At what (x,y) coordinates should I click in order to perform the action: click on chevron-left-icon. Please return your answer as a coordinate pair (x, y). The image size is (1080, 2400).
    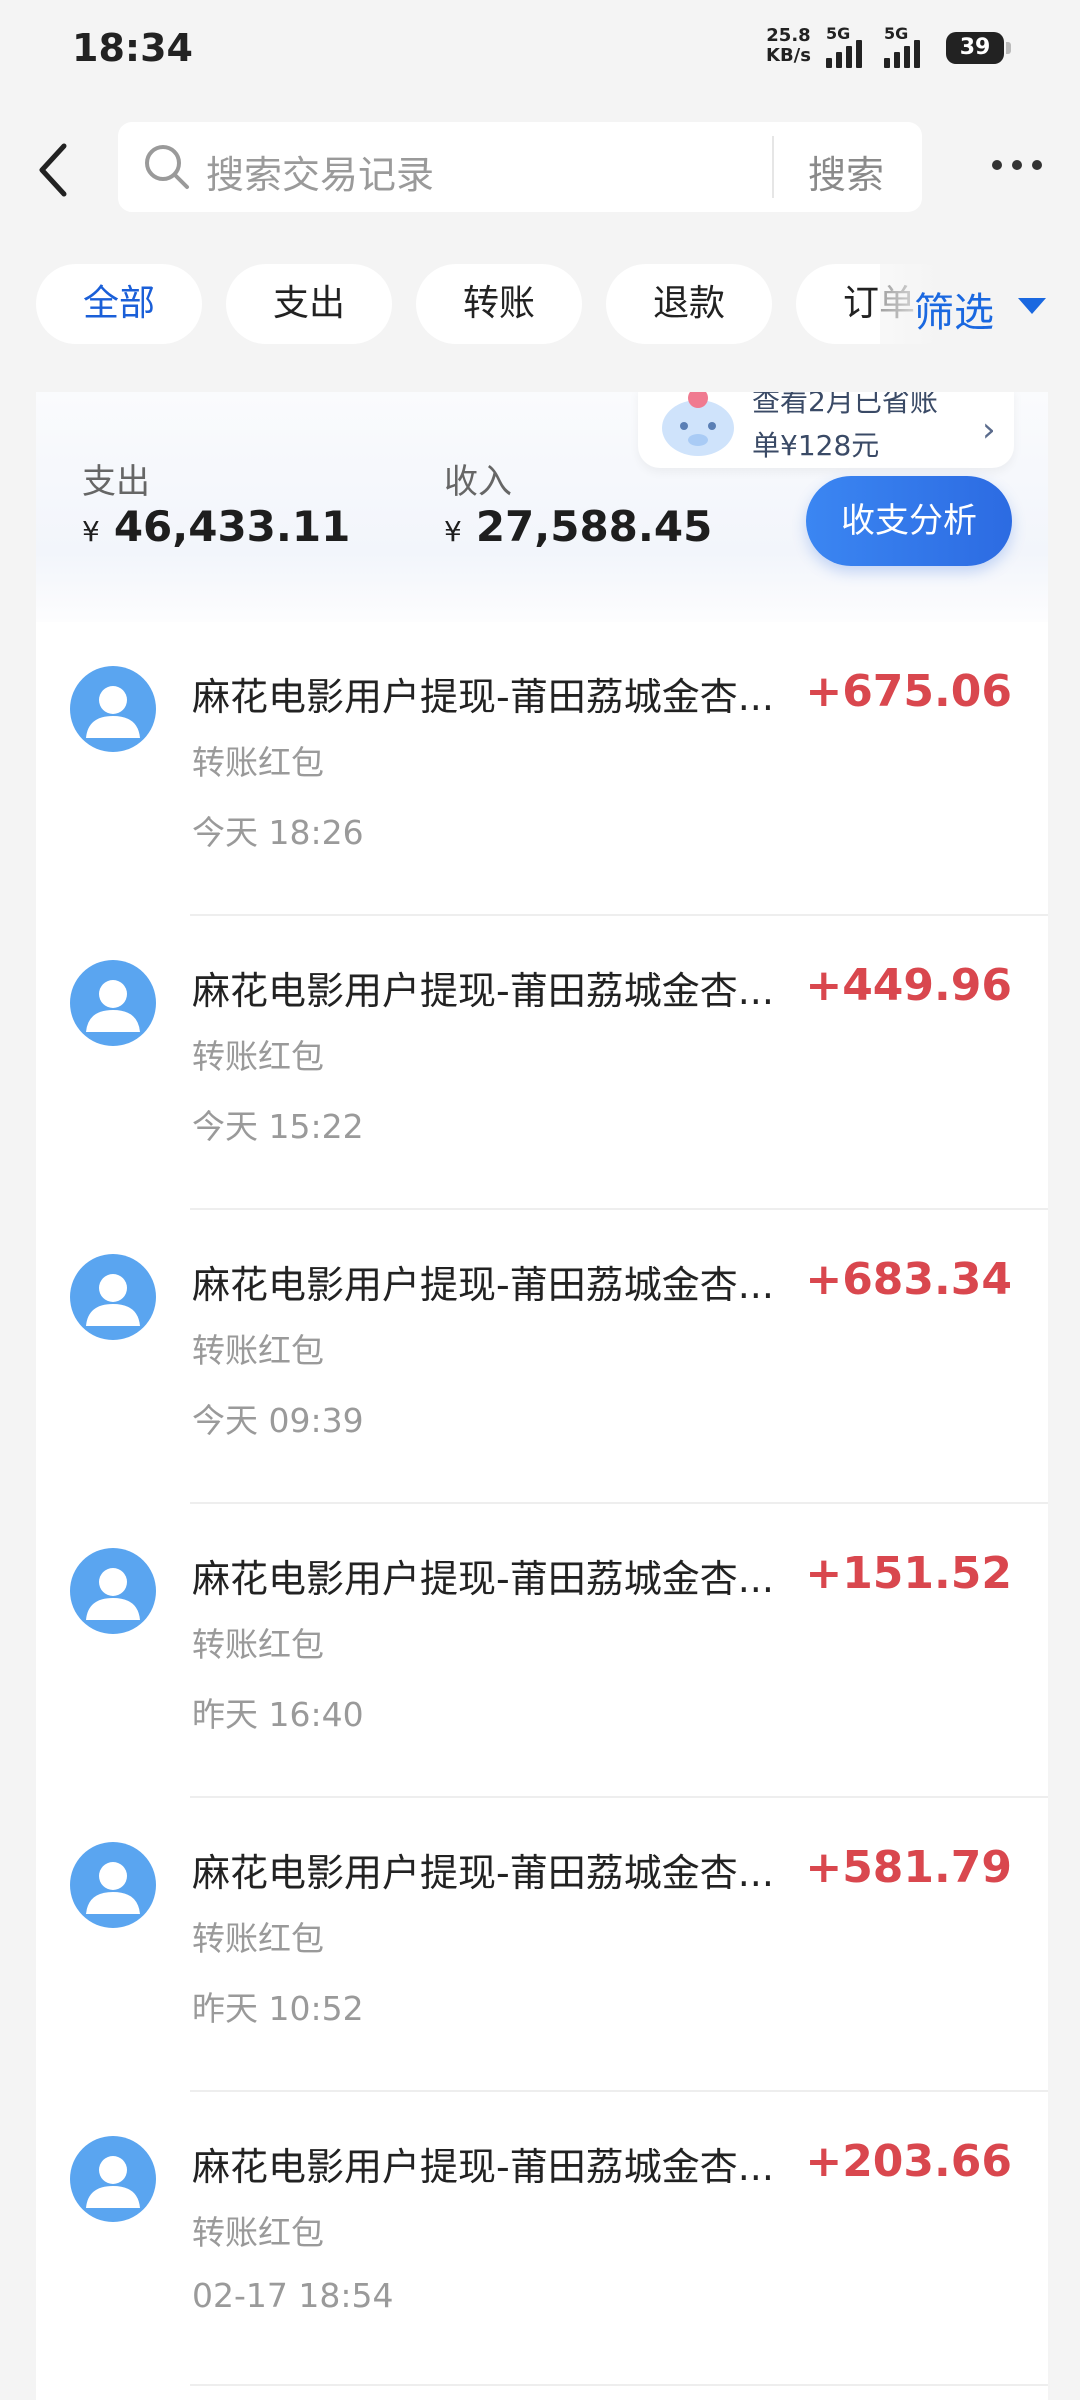
    Looking at the image, I should click on (53, 170).